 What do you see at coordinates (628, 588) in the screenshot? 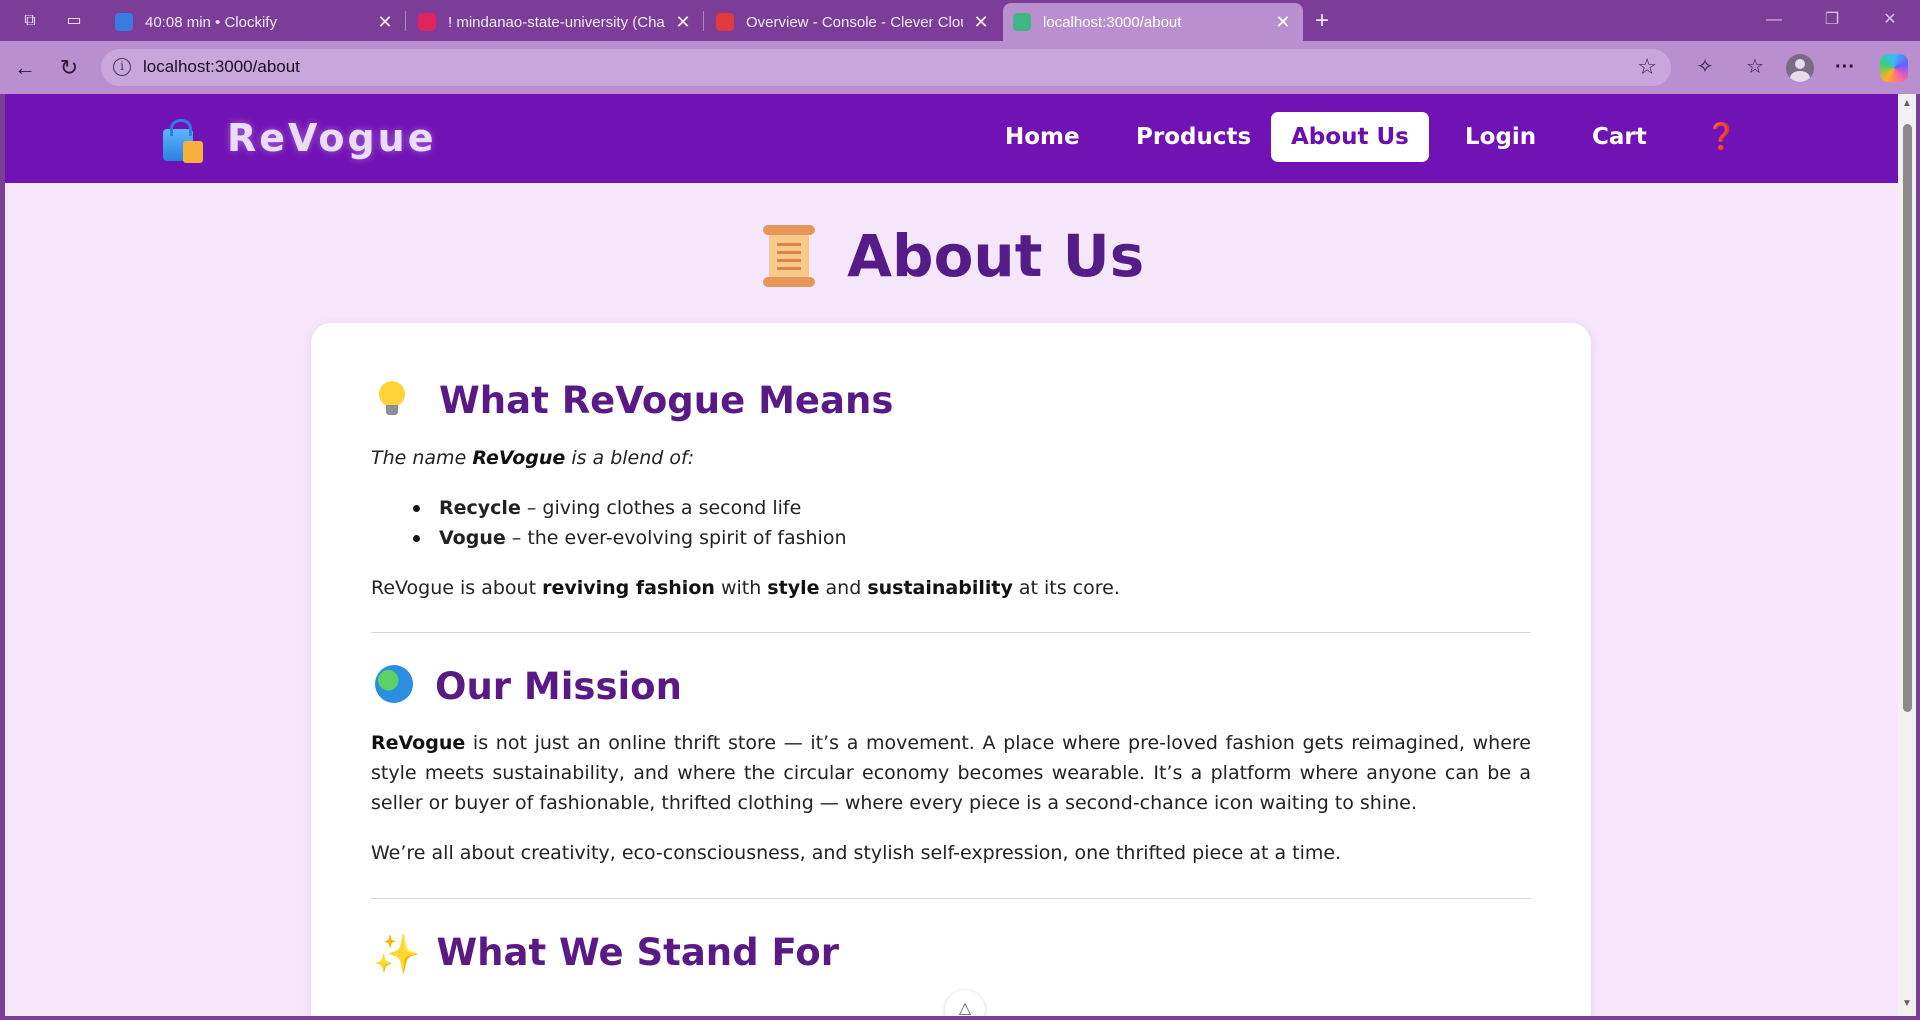
I see `summary-bold: reviving fashion` at bounding box center [628, 588].